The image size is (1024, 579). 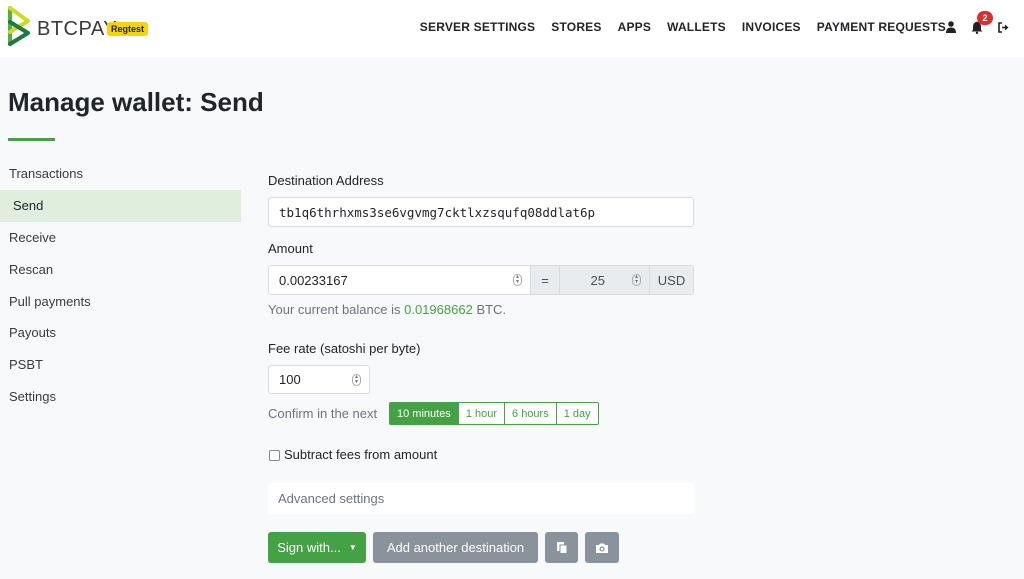 What do you see at coordinates (477, 27) in the screenshot?
I see `nav-server-settings: SERVER SETTINGS` at bounding box center [477, 27].